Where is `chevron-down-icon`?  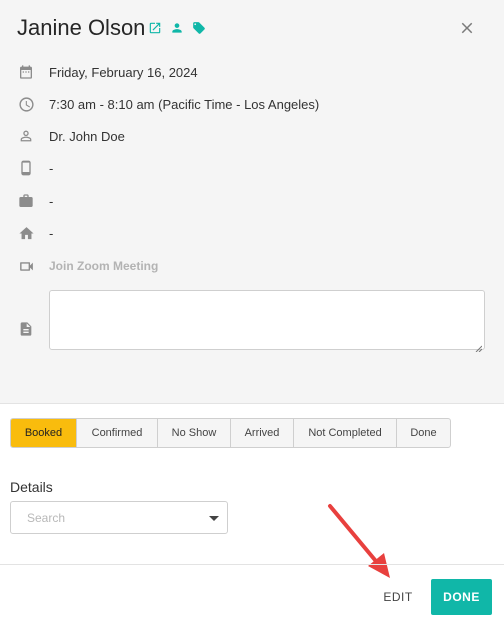
chevron-down-icon is located at coordinates (214, 518).